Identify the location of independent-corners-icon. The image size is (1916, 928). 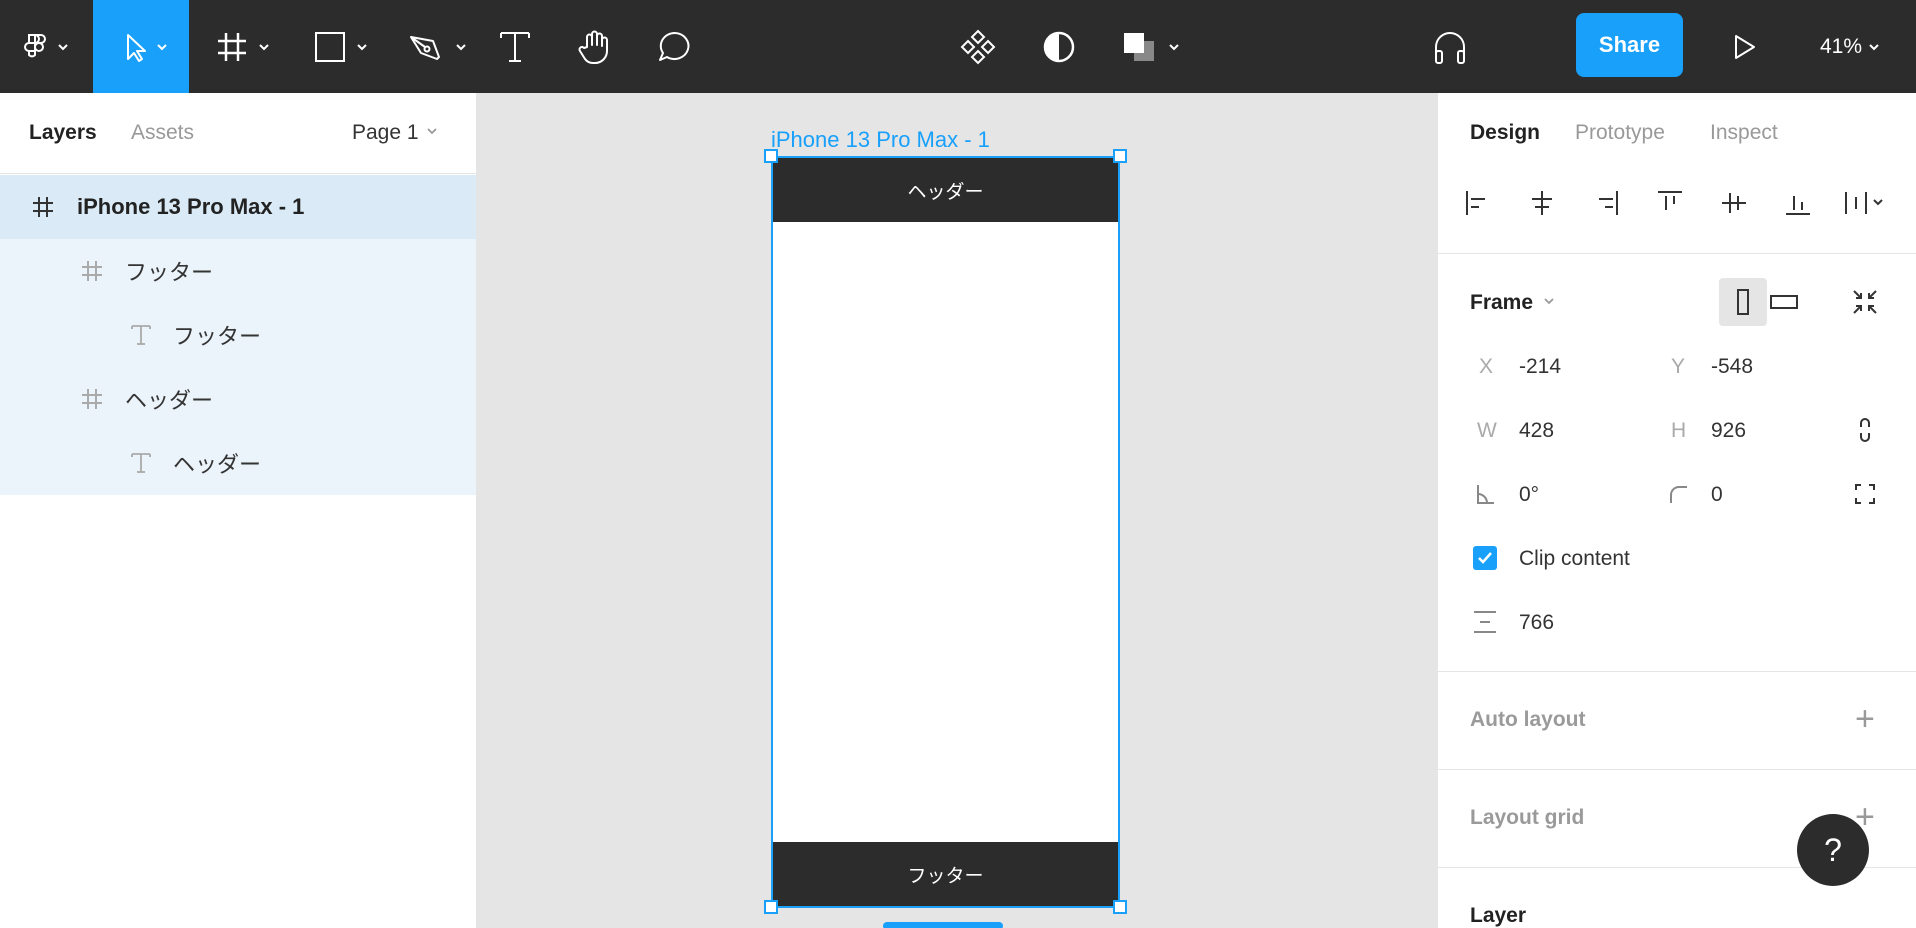
(1865, 494).